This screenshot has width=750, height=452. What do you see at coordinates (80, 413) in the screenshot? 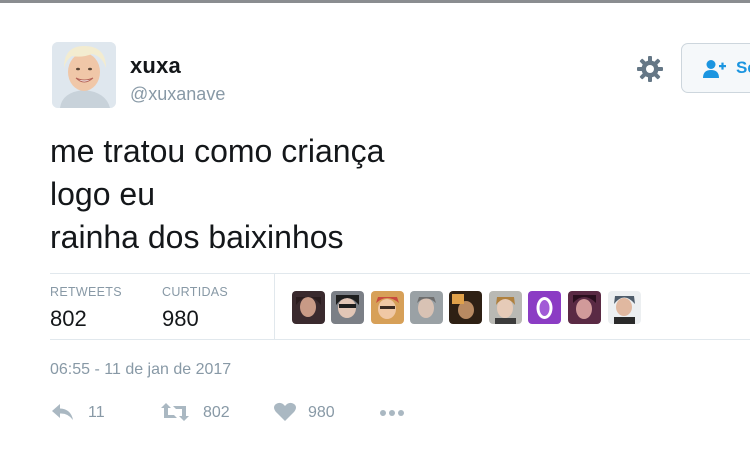
I see `reply-button: 11` at bounding box center [80, 413].